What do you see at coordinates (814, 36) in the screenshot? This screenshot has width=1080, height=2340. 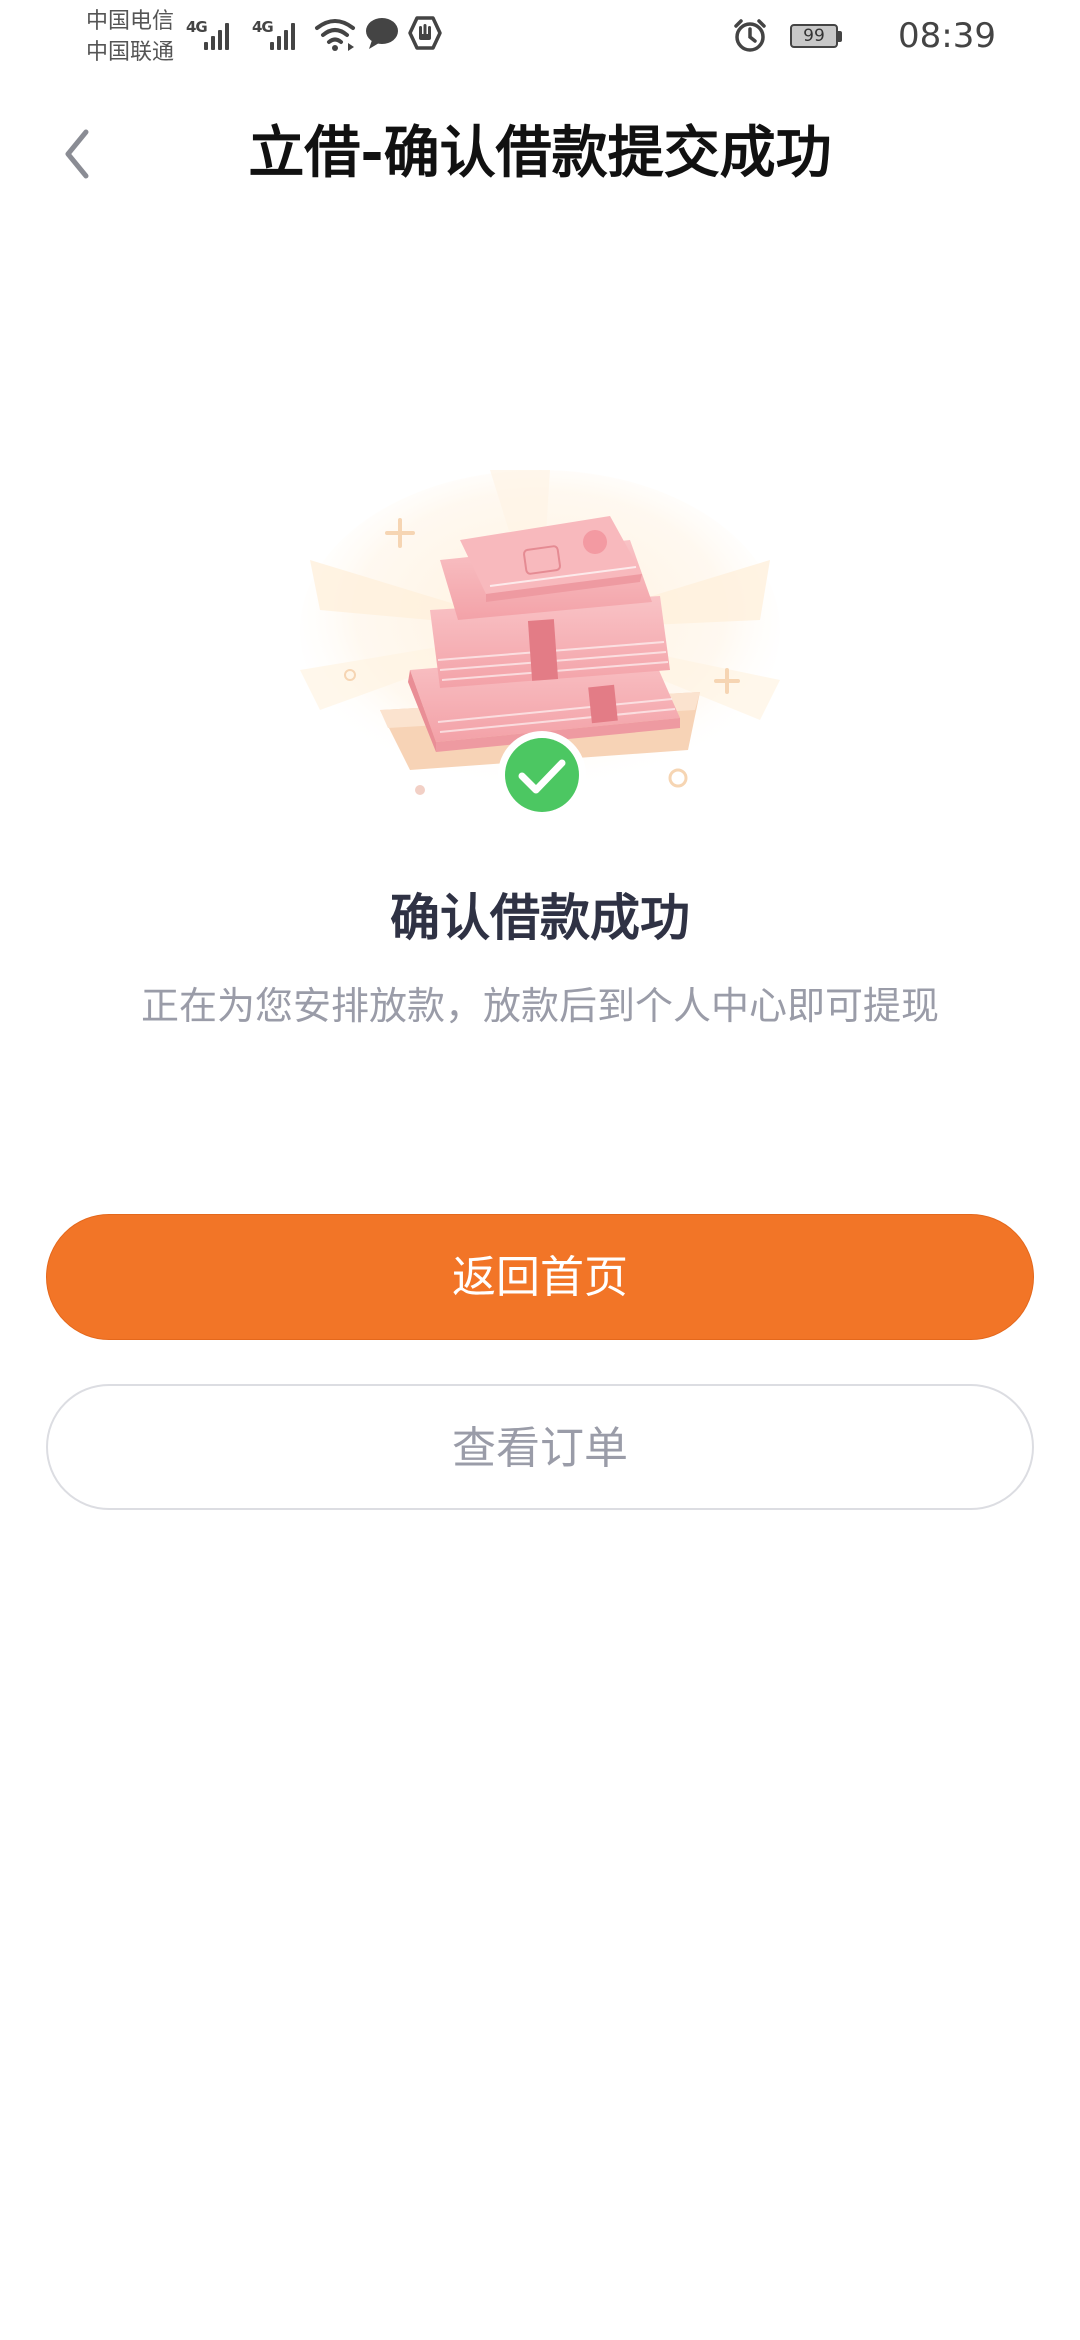 I see `battery-level: 99` at bounding box center [814, 36].